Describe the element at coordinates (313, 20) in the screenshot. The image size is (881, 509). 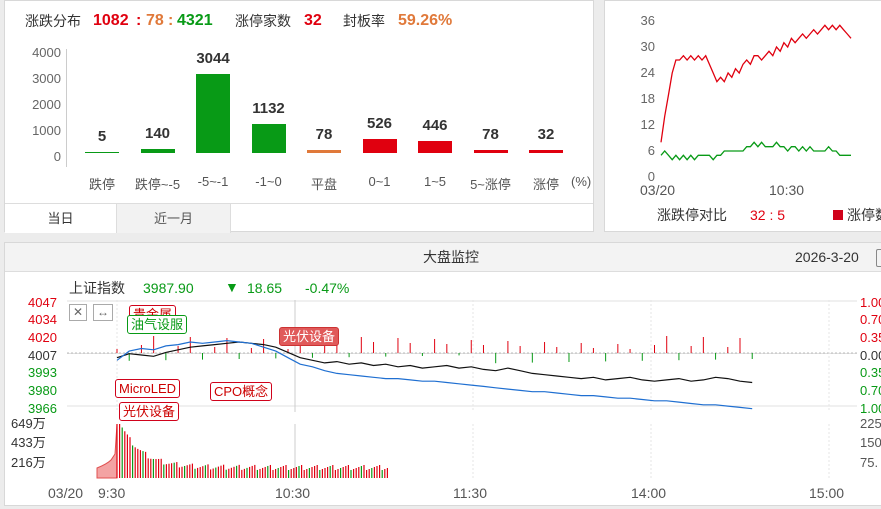
I see `limit-up-value: 32` at that location.